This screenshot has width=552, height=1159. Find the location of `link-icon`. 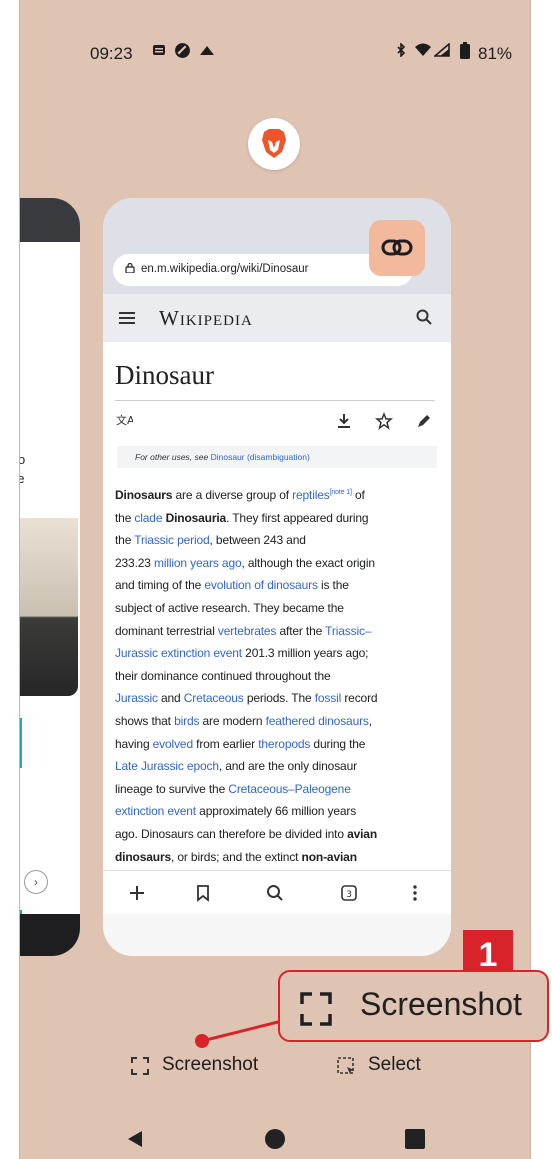

link-icon is located at coordinates (397, 247).